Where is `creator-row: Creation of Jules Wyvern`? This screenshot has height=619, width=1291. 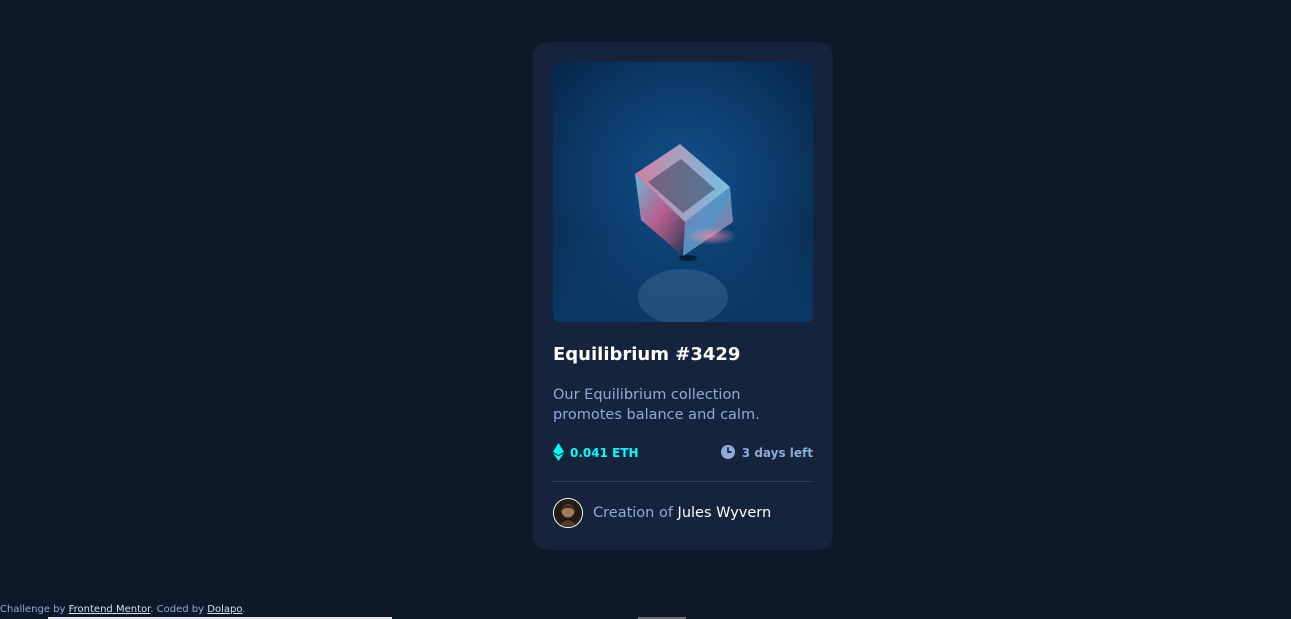
creator-row: Creation of Jules Wyvern is located at coordinates (683, 513).